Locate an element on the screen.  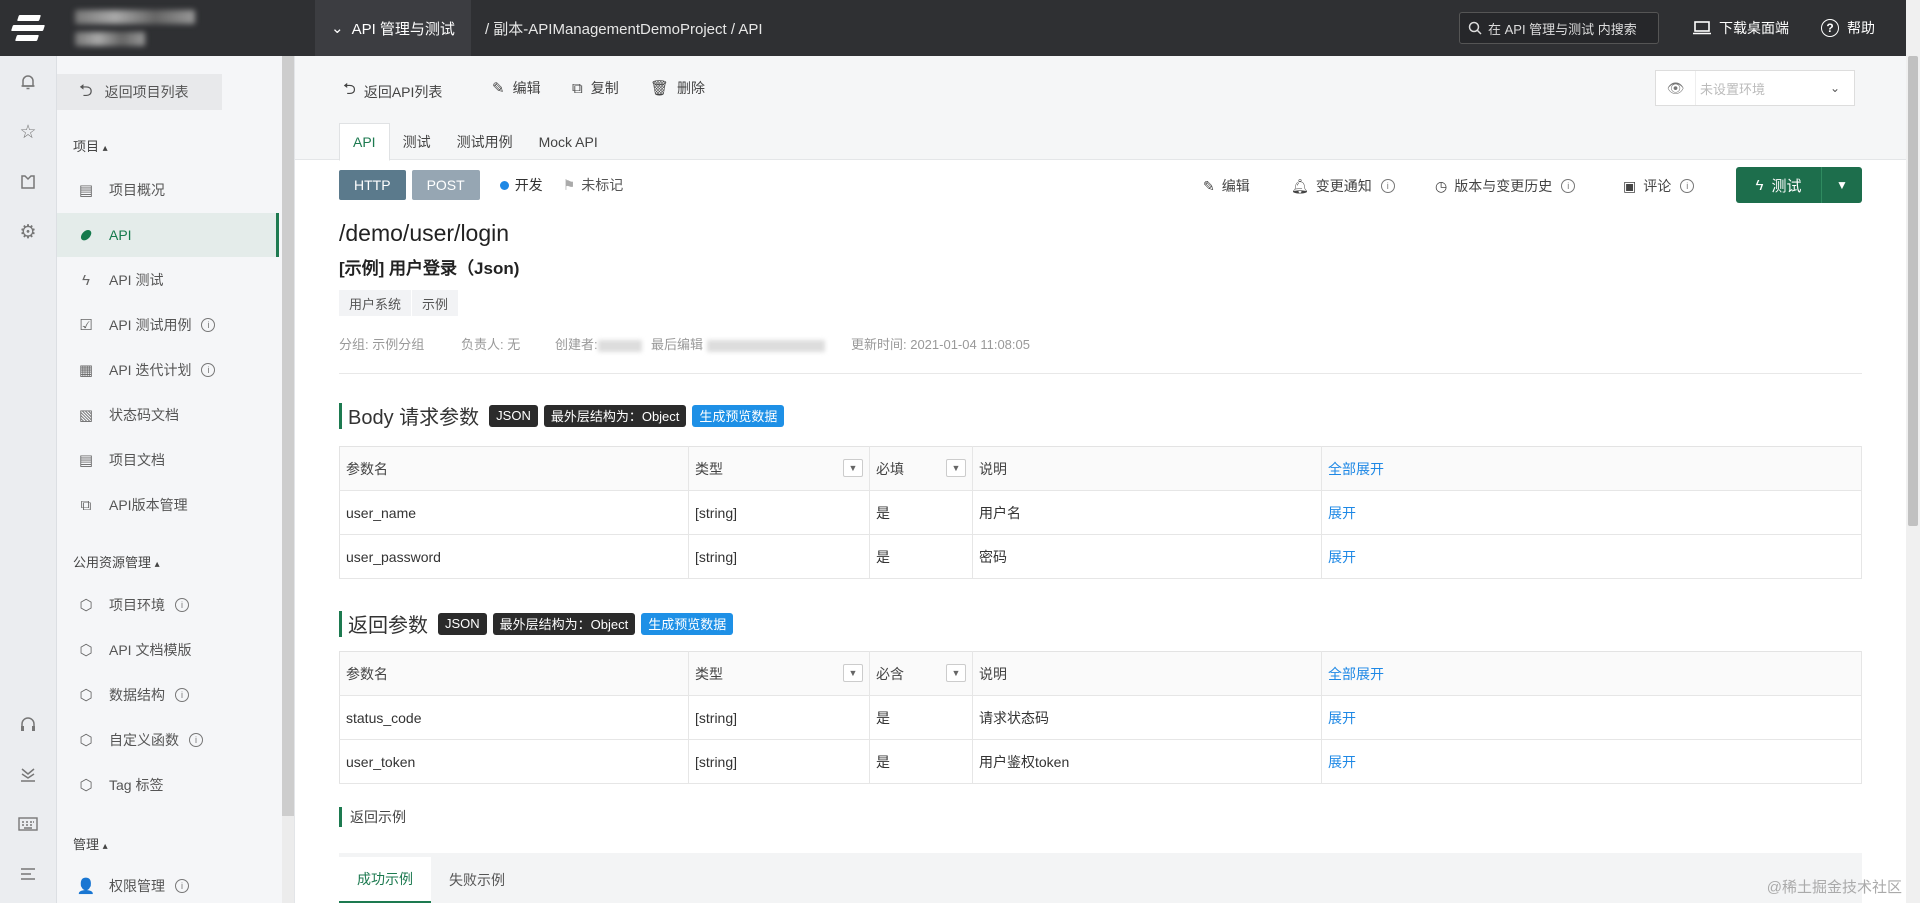
sidebar-item-api-versions: ⧉ API版本管理 is located at coordinates (168, 505).